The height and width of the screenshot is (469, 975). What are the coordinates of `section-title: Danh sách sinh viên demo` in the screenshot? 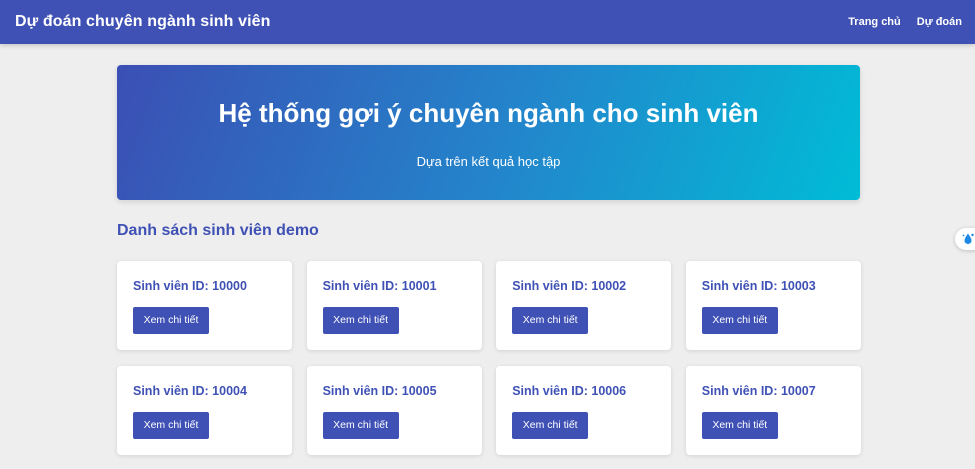 It's located at (218, 230).